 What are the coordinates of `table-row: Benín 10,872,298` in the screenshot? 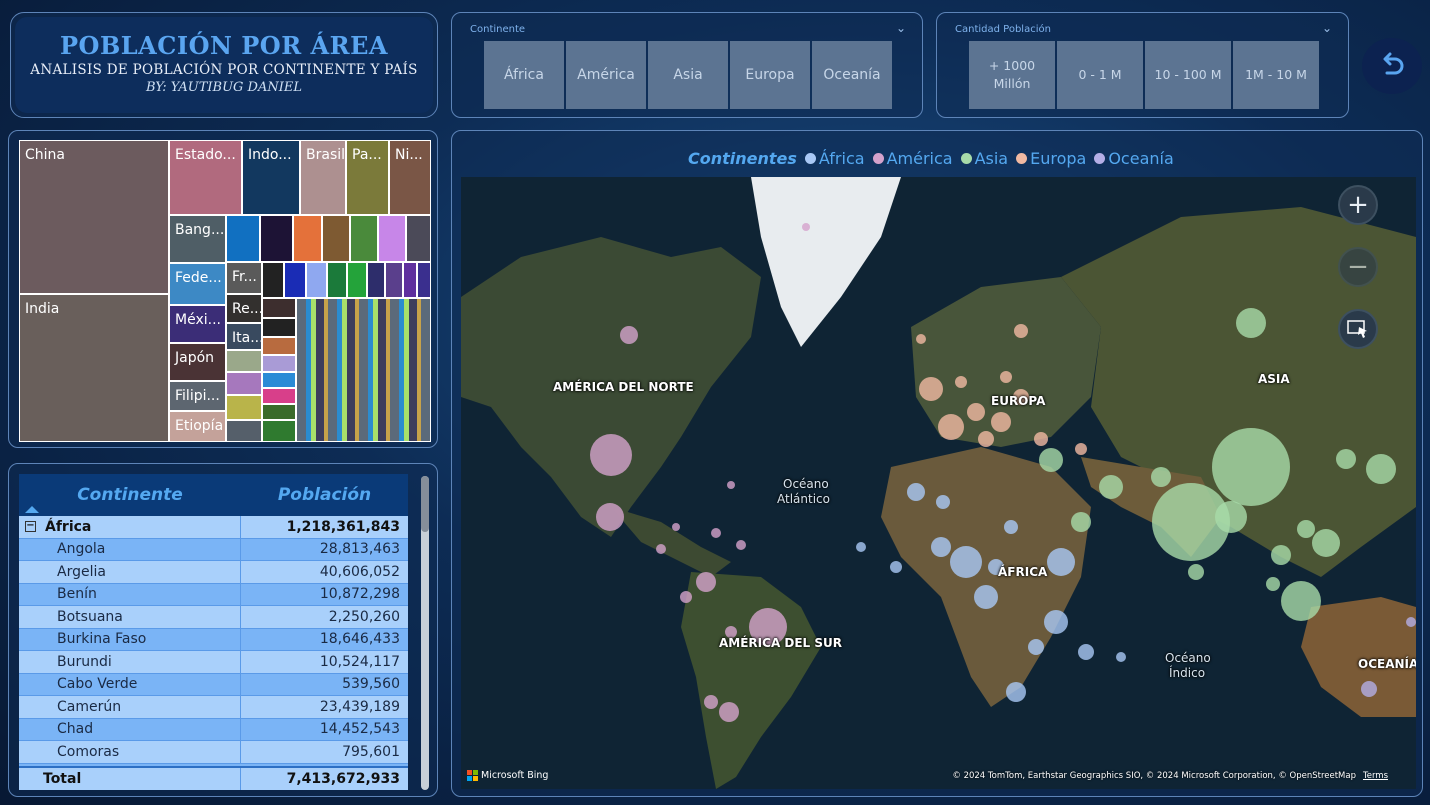 It's located at (213, 594).